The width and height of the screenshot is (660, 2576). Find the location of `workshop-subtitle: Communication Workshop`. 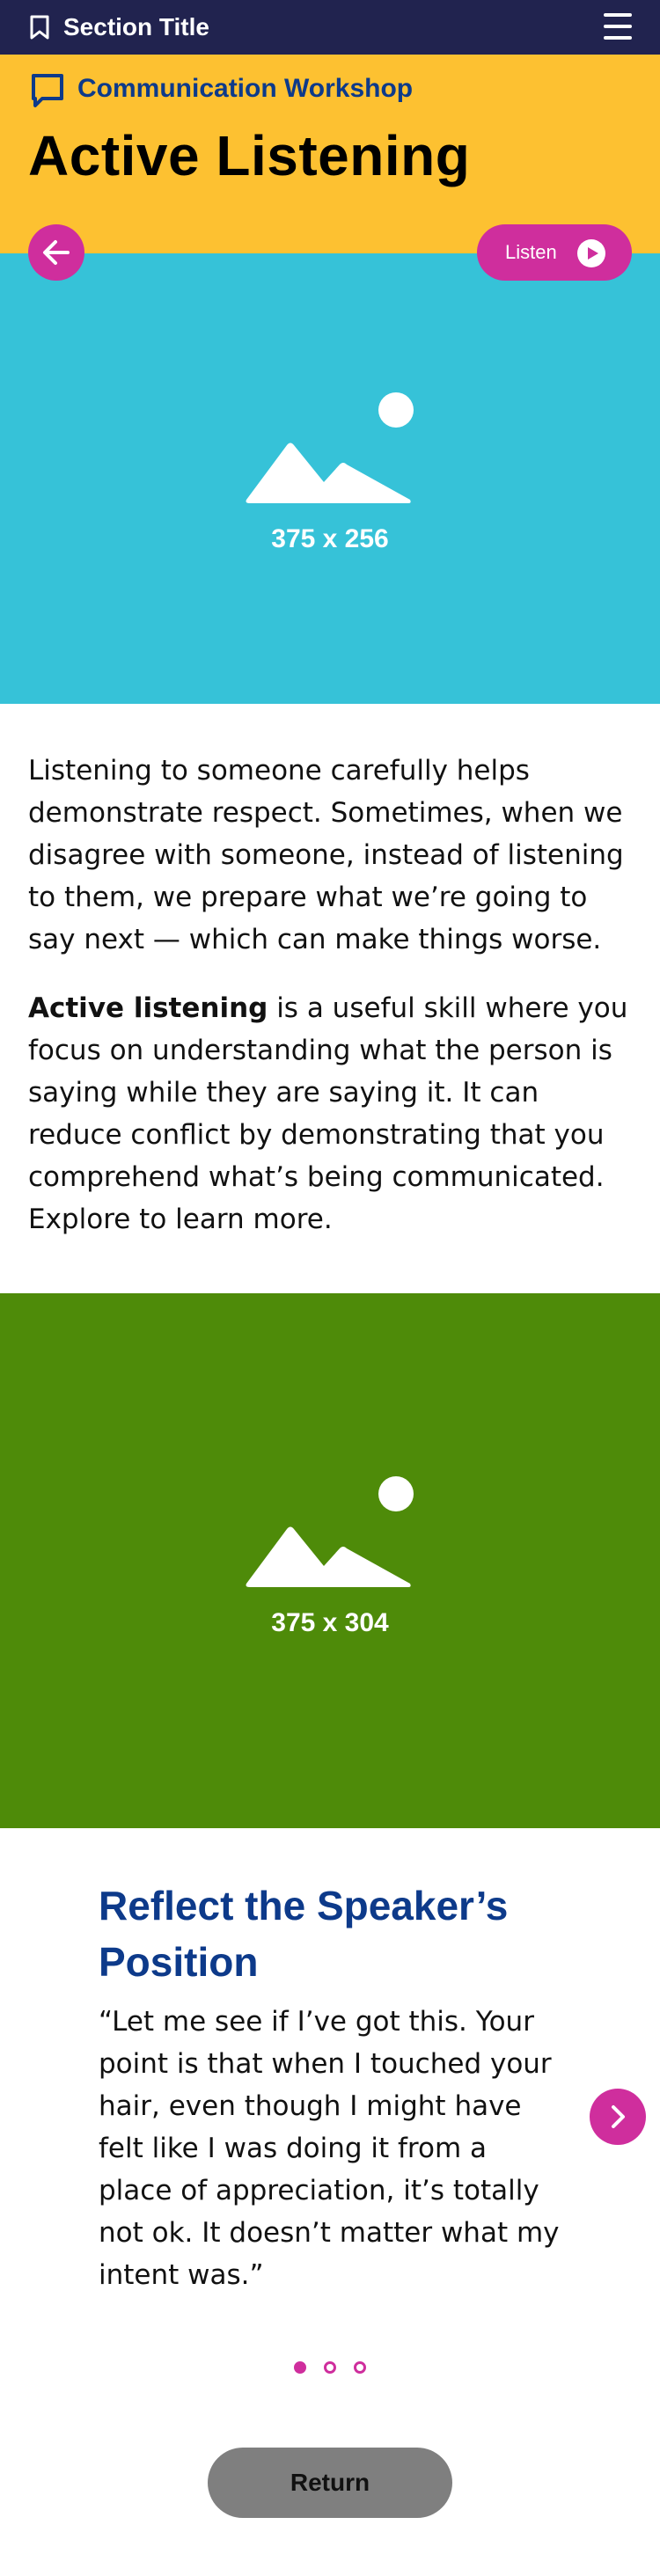

workshop-subtitle: Communication Workshop is located at coordinates (246, 88).